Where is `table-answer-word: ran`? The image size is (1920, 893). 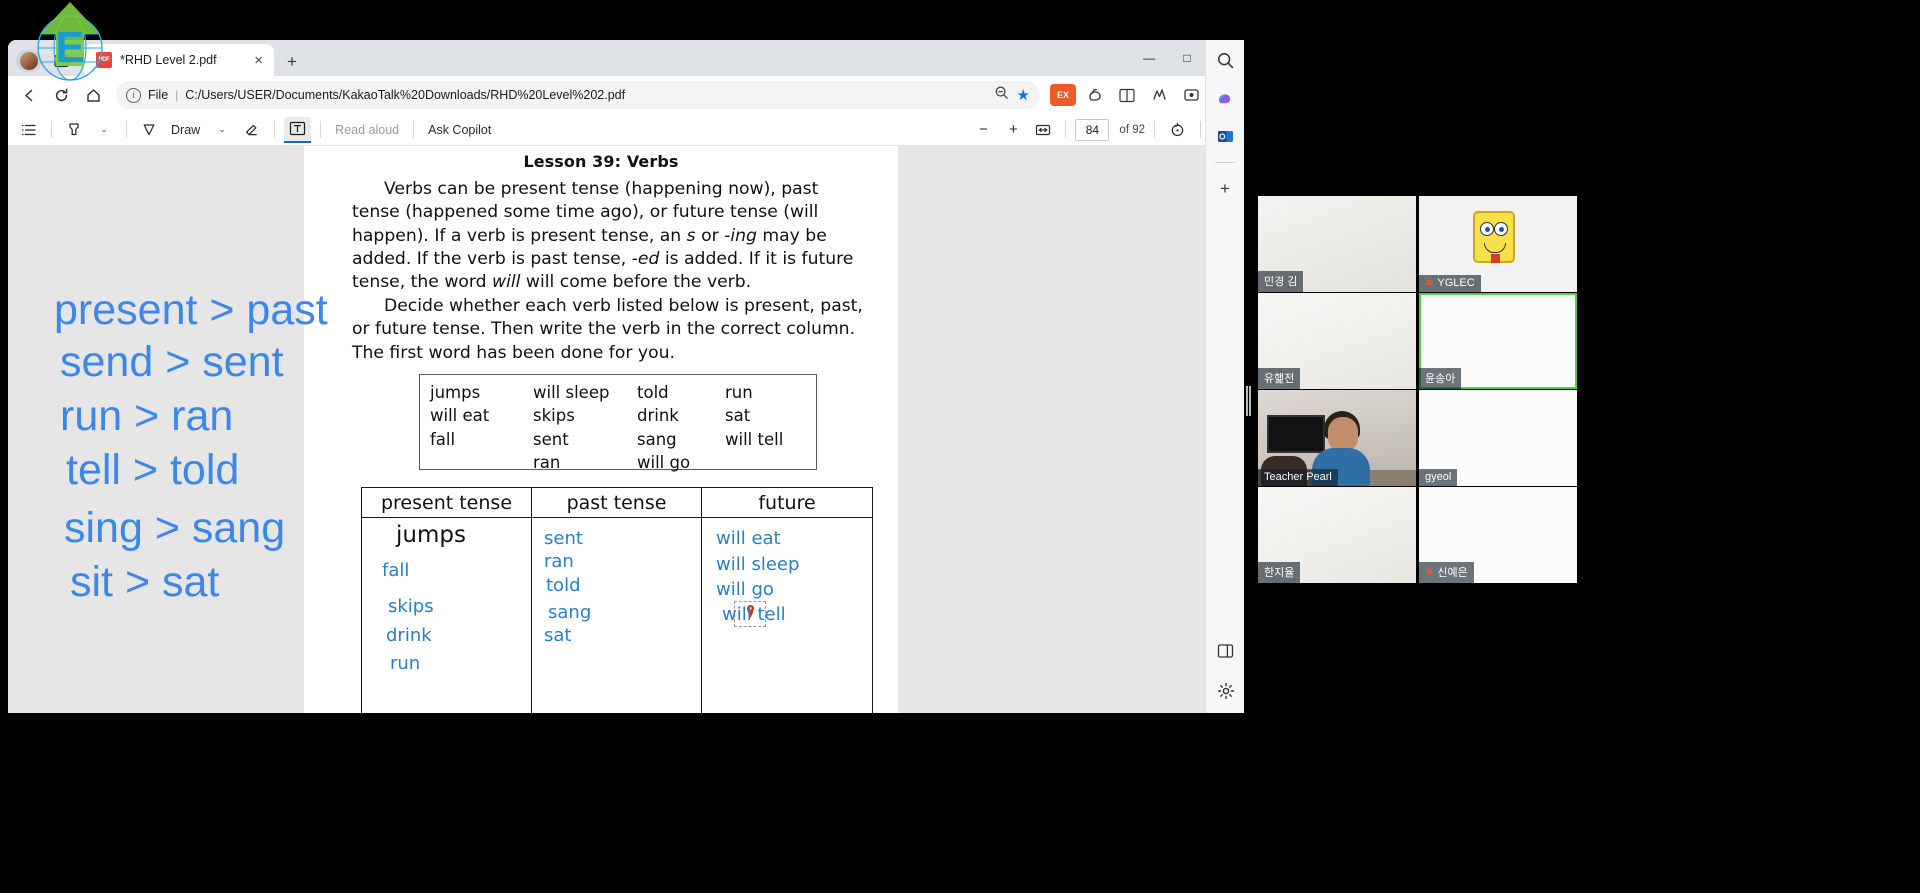 table-answer-word: ran is located at coordinates (559, 561).